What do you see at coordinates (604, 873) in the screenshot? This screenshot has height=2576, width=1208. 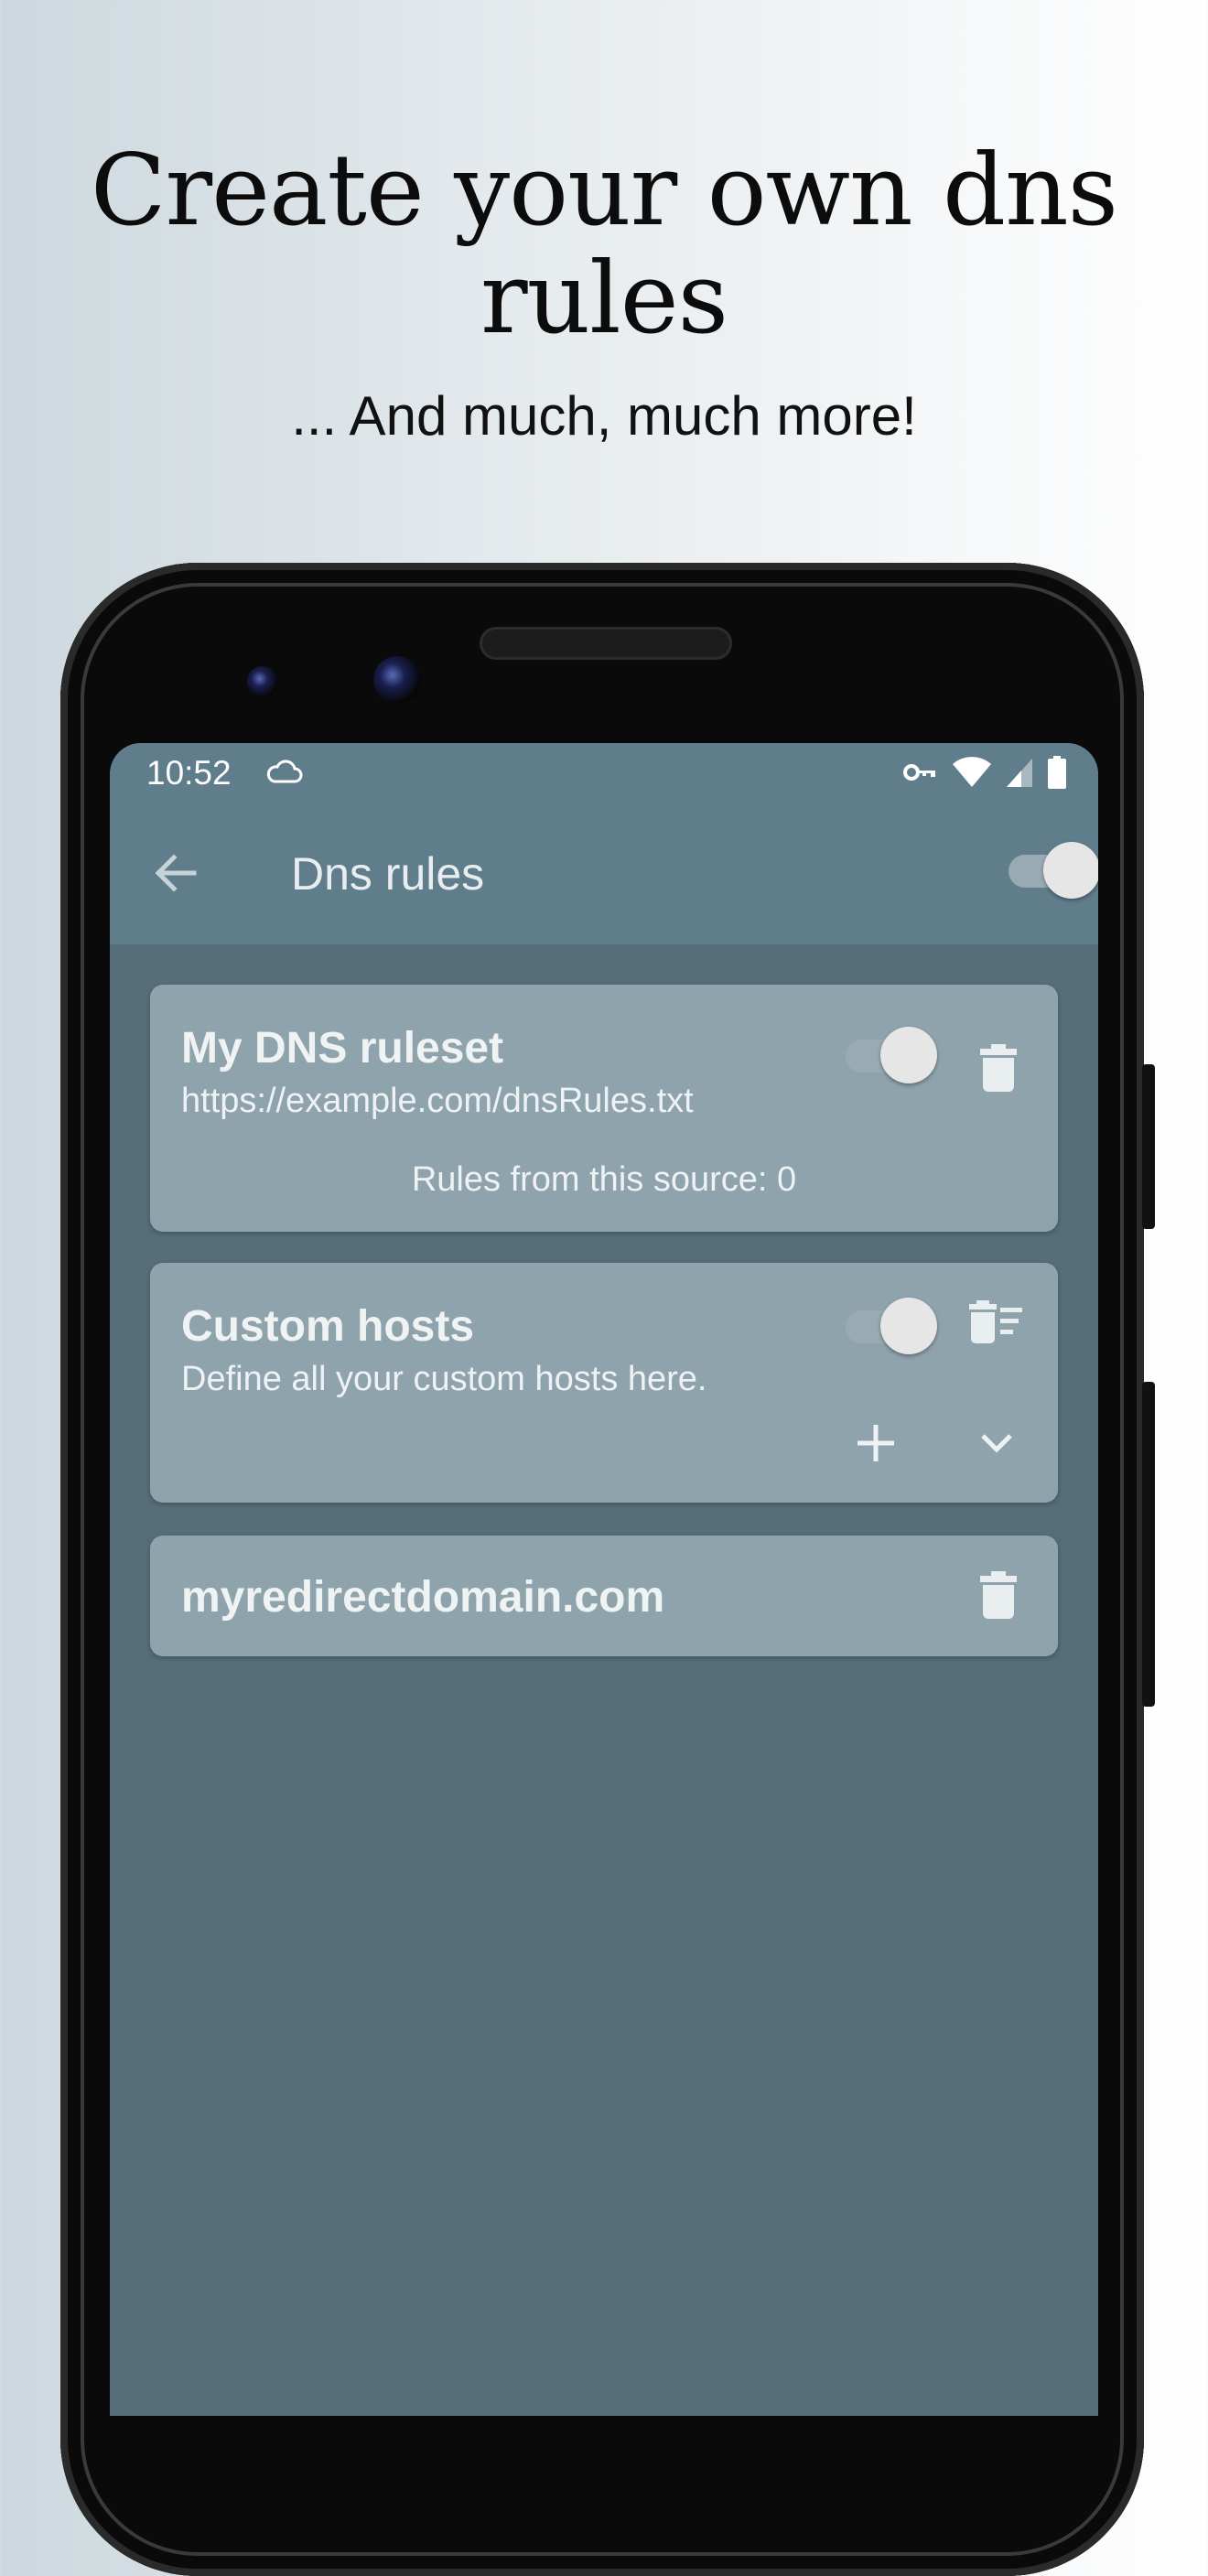 I see `app-bar: Dns rules` at bounding box center [604, 873].